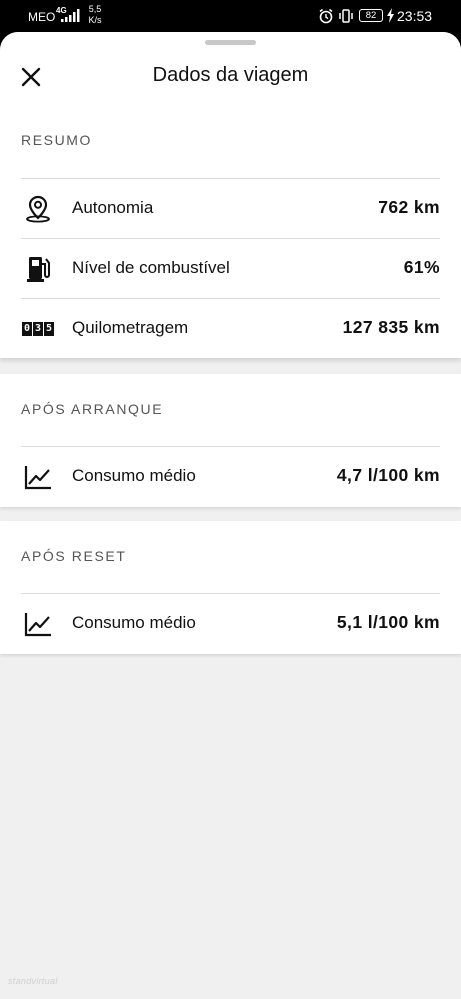 The image size is (461, 999). I want to click on row-label: Quilometragem, so click(130, 327).